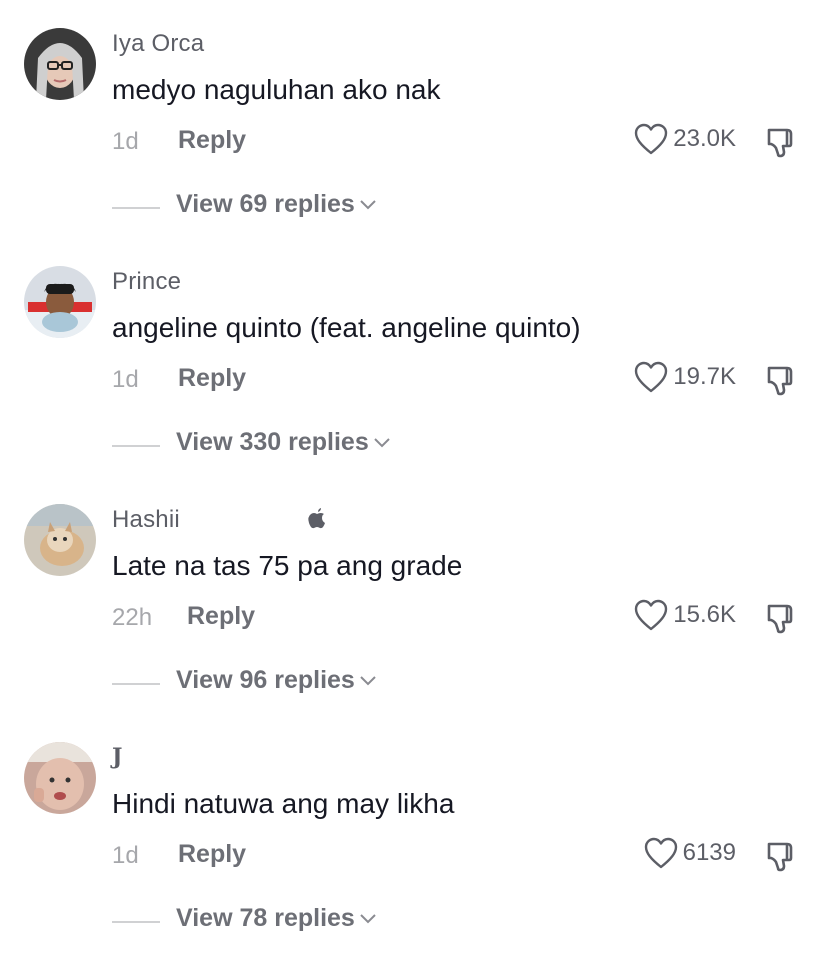 Image resolution: width=828 pixels, height=958 pixels. I want to click on comment-text: angeline quinto (feat. angeline quinto), so click(346, 327).